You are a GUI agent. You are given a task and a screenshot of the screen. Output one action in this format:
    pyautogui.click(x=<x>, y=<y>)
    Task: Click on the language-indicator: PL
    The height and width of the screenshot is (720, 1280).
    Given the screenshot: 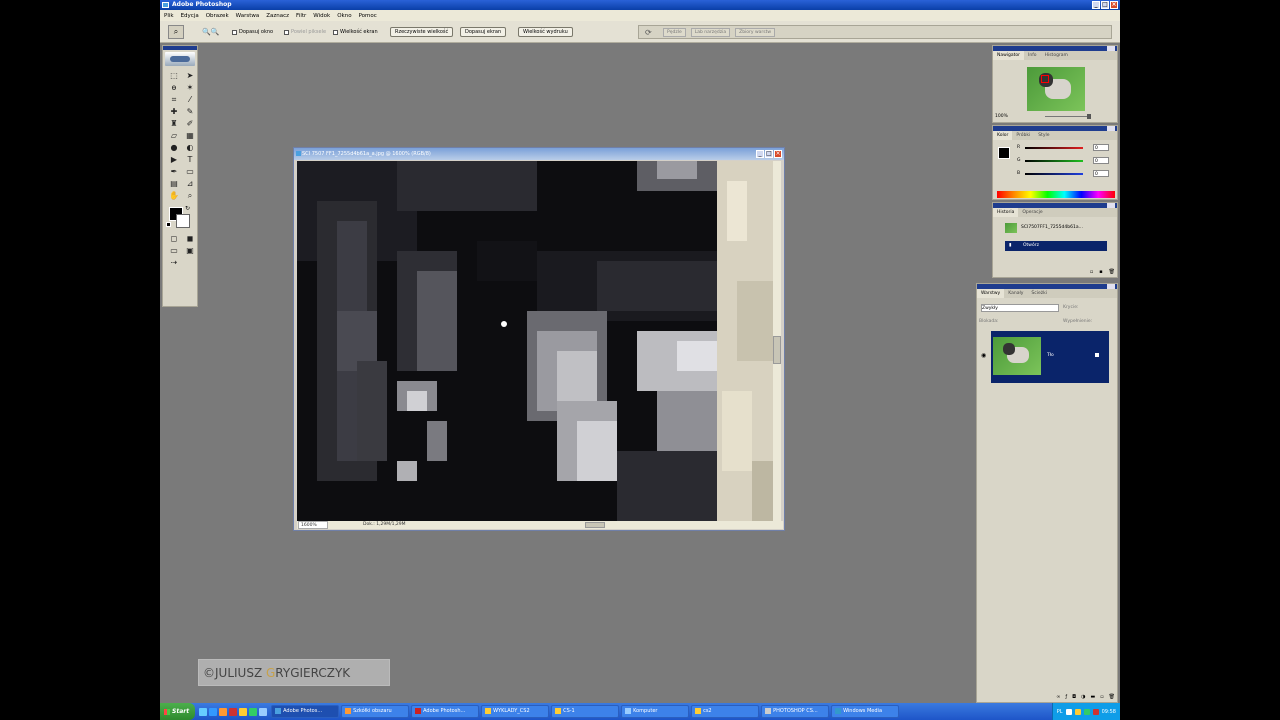 What is the action you would take?
    pyautogui.click(x=1060, y=712)
    